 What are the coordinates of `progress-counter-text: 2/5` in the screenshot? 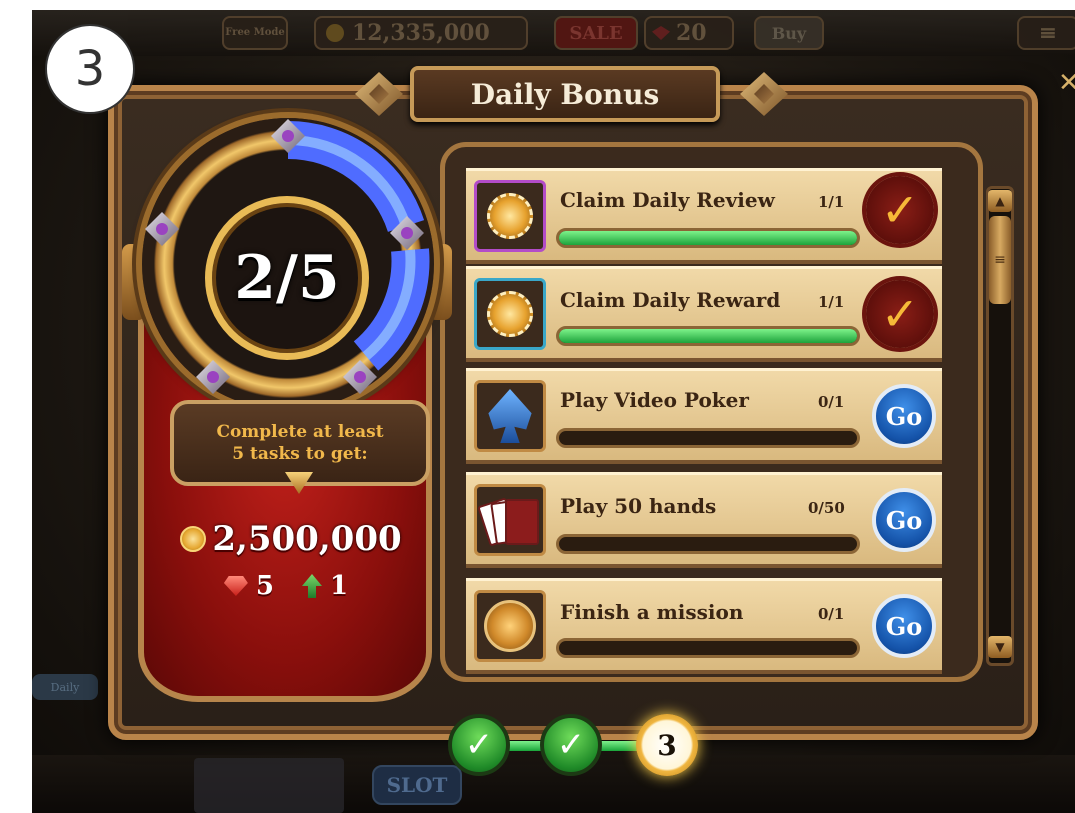 It's located at (287, 278).